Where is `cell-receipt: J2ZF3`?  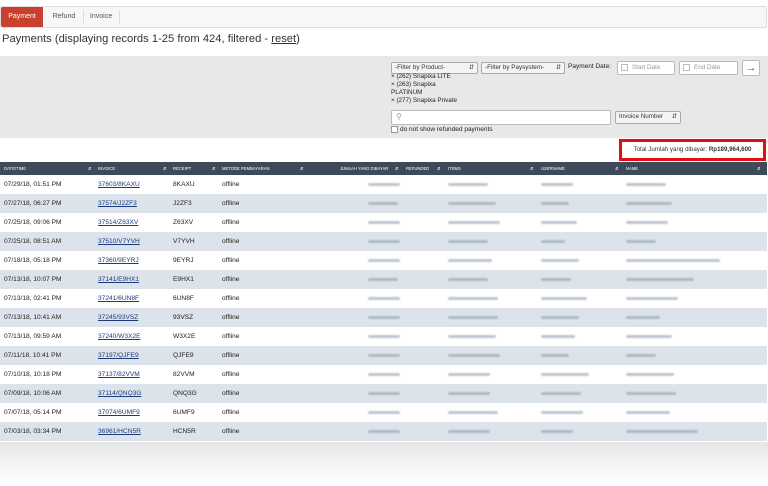
cell-receipt: J2ZF3 is located at coordinates (182, 203).